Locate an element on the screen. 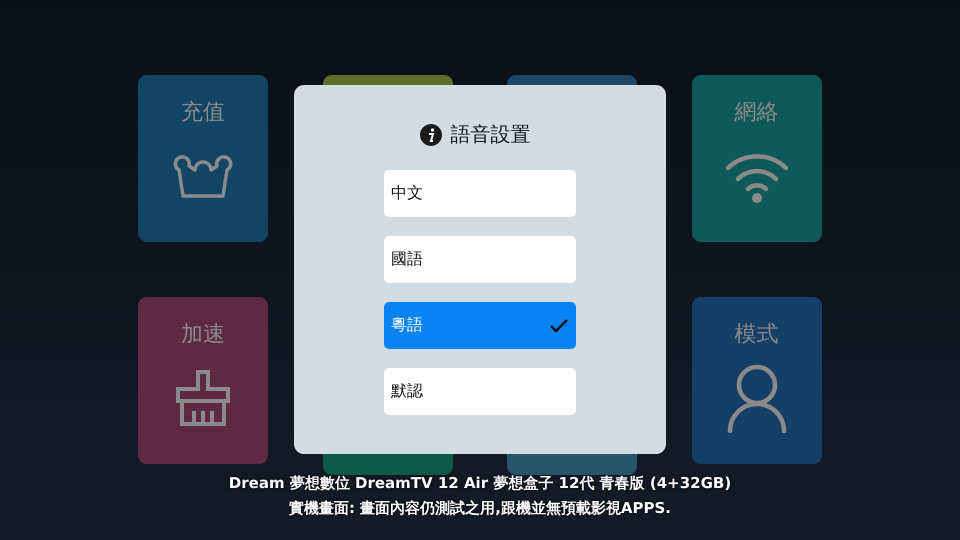  caption-line: 實機畫面: 畫面內容仍測試之用,跟機並無預載影視APPS. is located at coordinates (480, 508).